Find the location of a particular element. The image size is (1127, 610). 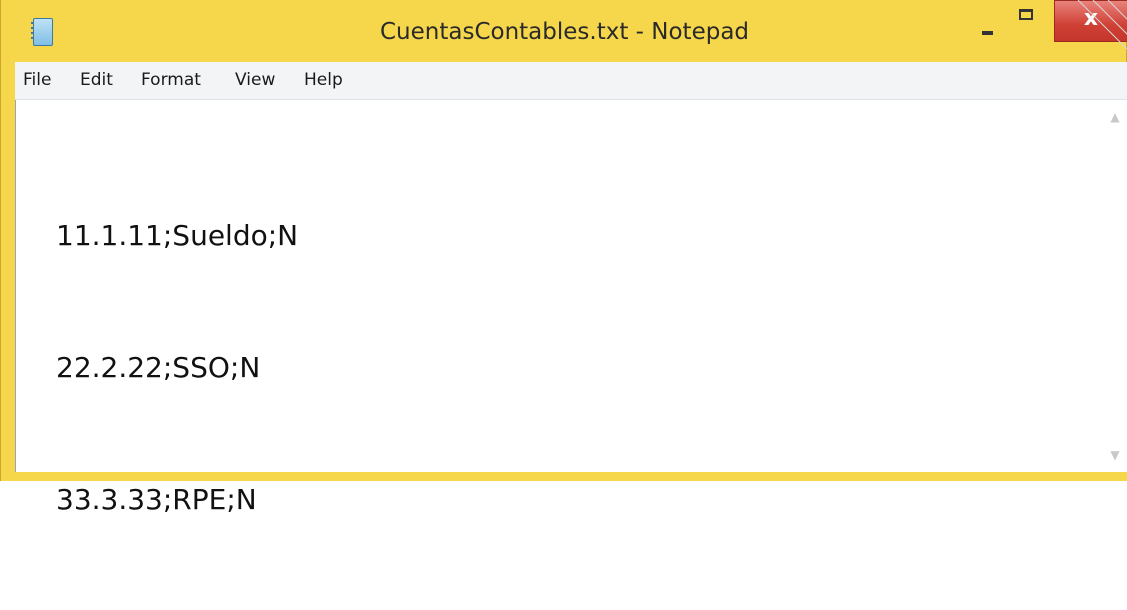

menu-bar: File Edit Format View Help is located at coordinates (571, 81).